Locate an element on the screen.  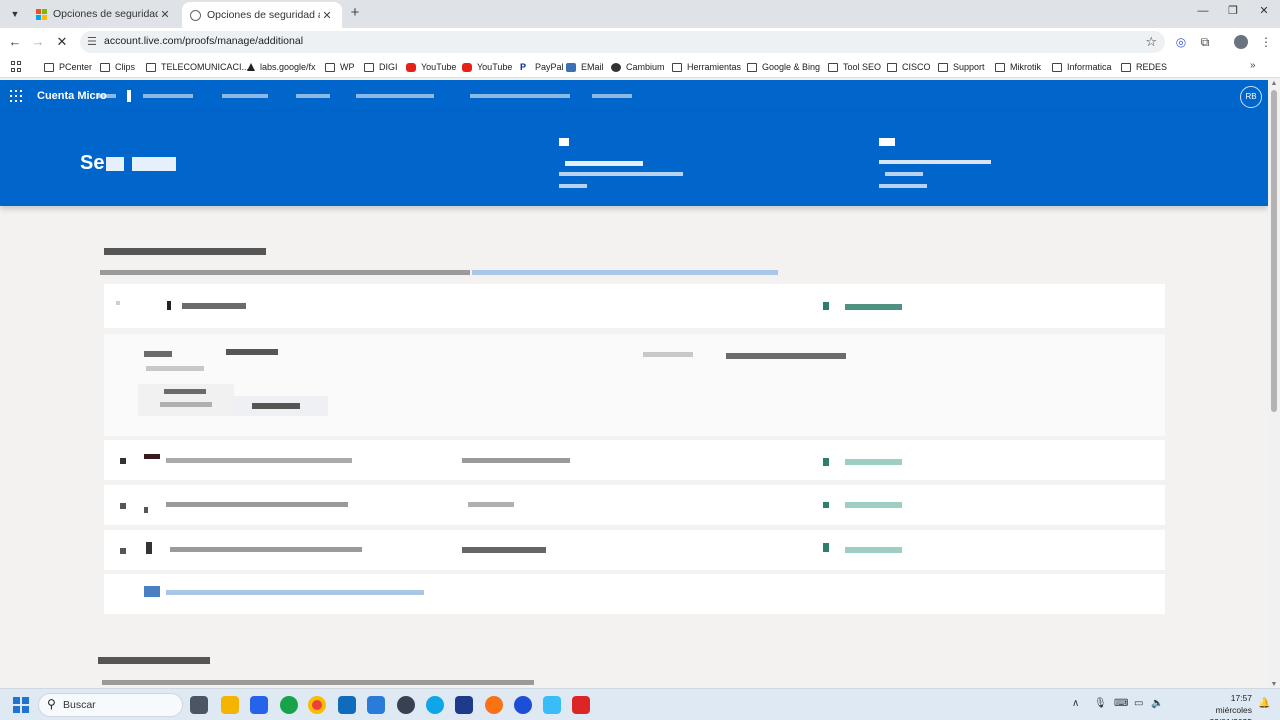
bookmark-cambium: Cambium is located at coordinates (638, 67).